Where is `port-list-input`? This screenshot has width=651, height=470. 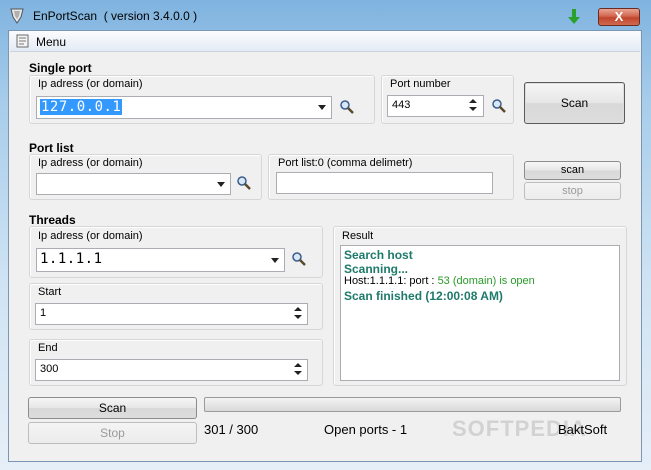
port-list-input is located at coordinates (384, 183).